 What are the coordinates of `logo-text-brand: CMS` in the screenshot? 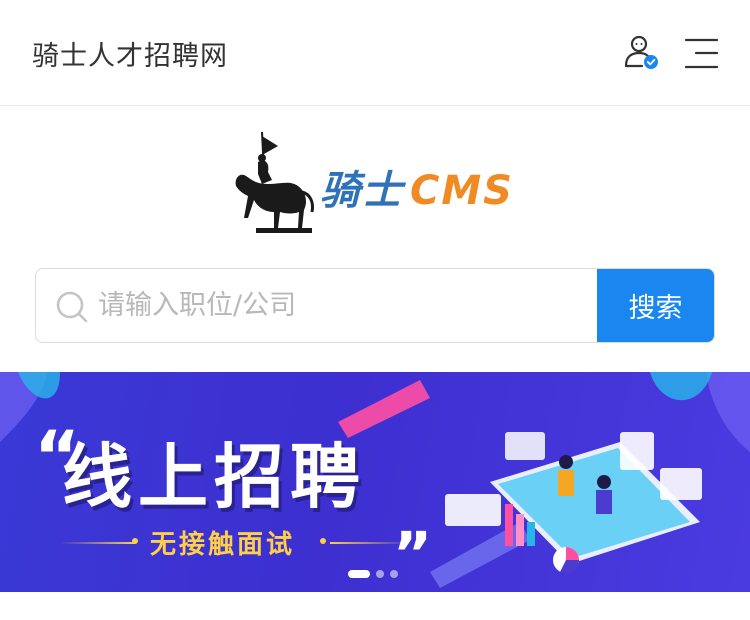 It's located at (462, 191).